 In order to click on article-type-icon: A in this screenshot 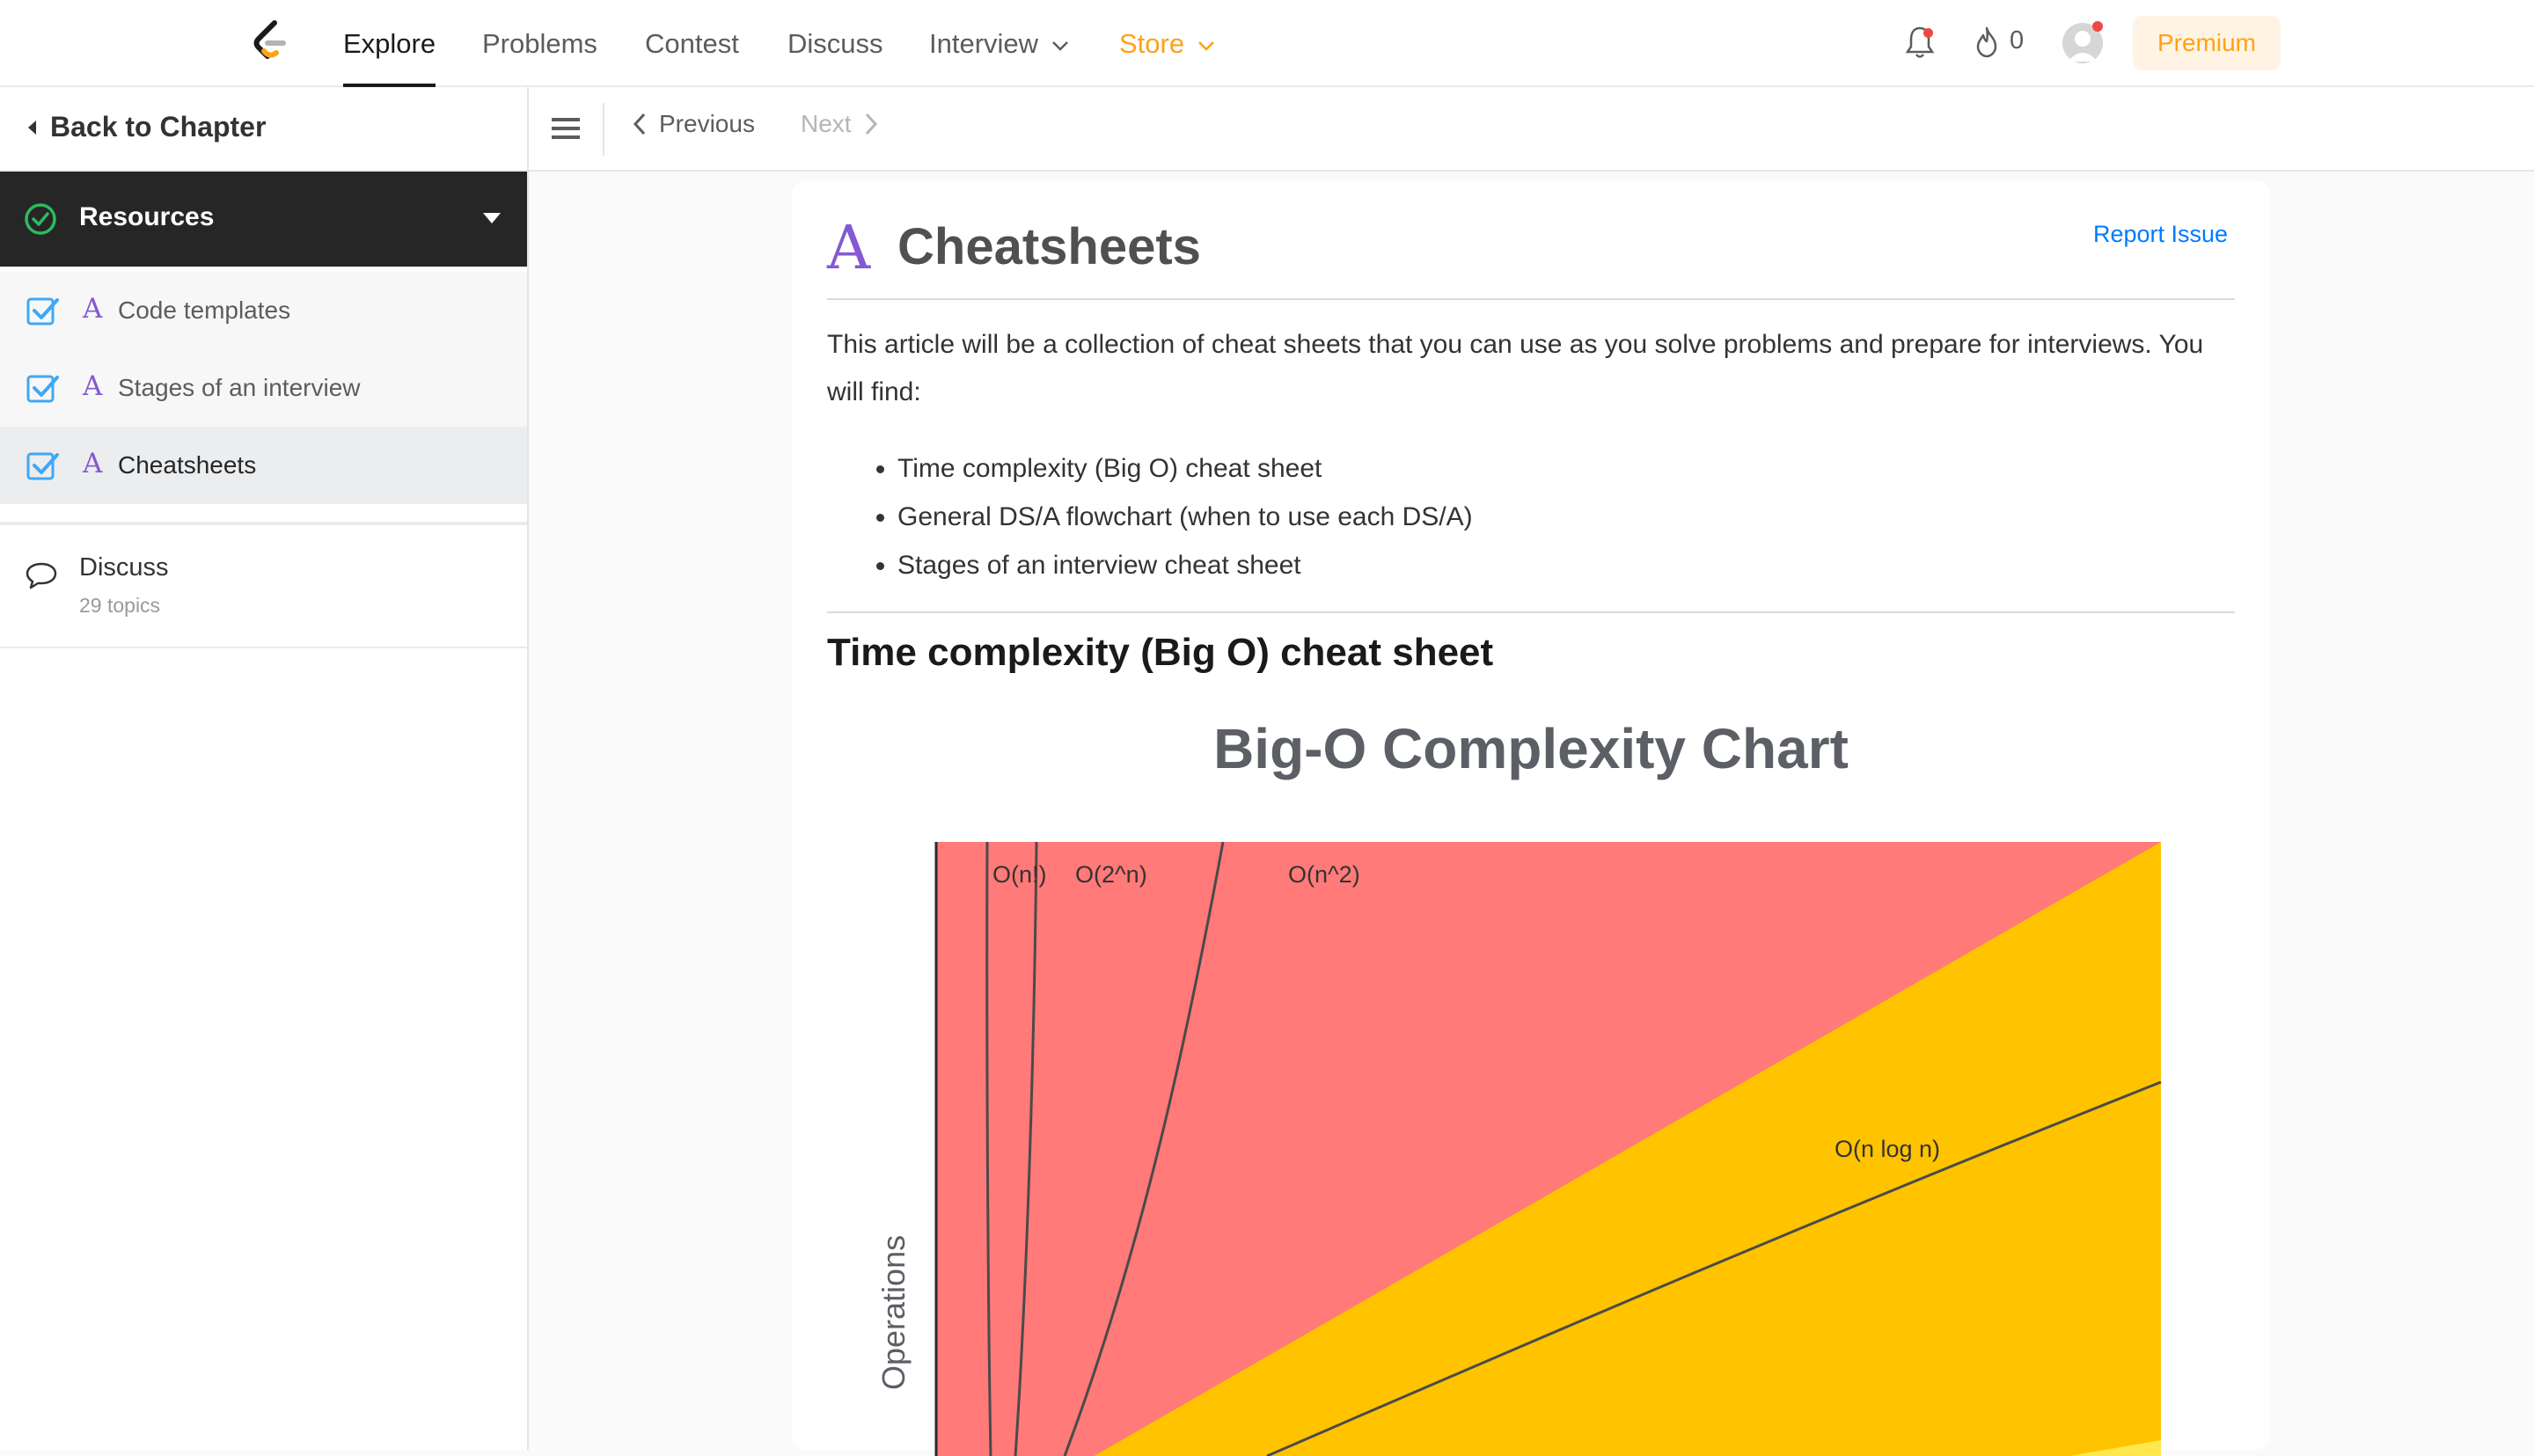, I will do `click(849, 248)`.